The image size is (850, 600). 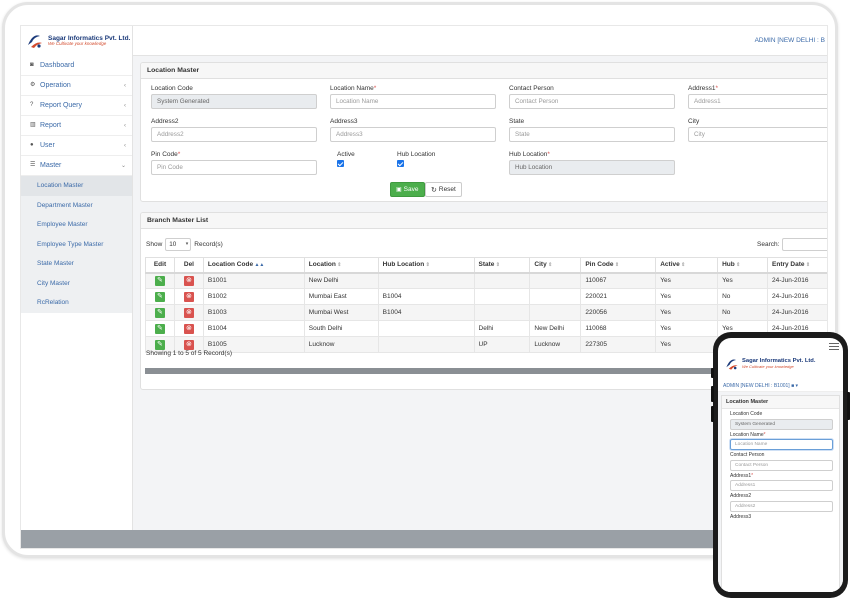 I want to click on save-button: ▣ Save, so click(x=407, y=189).